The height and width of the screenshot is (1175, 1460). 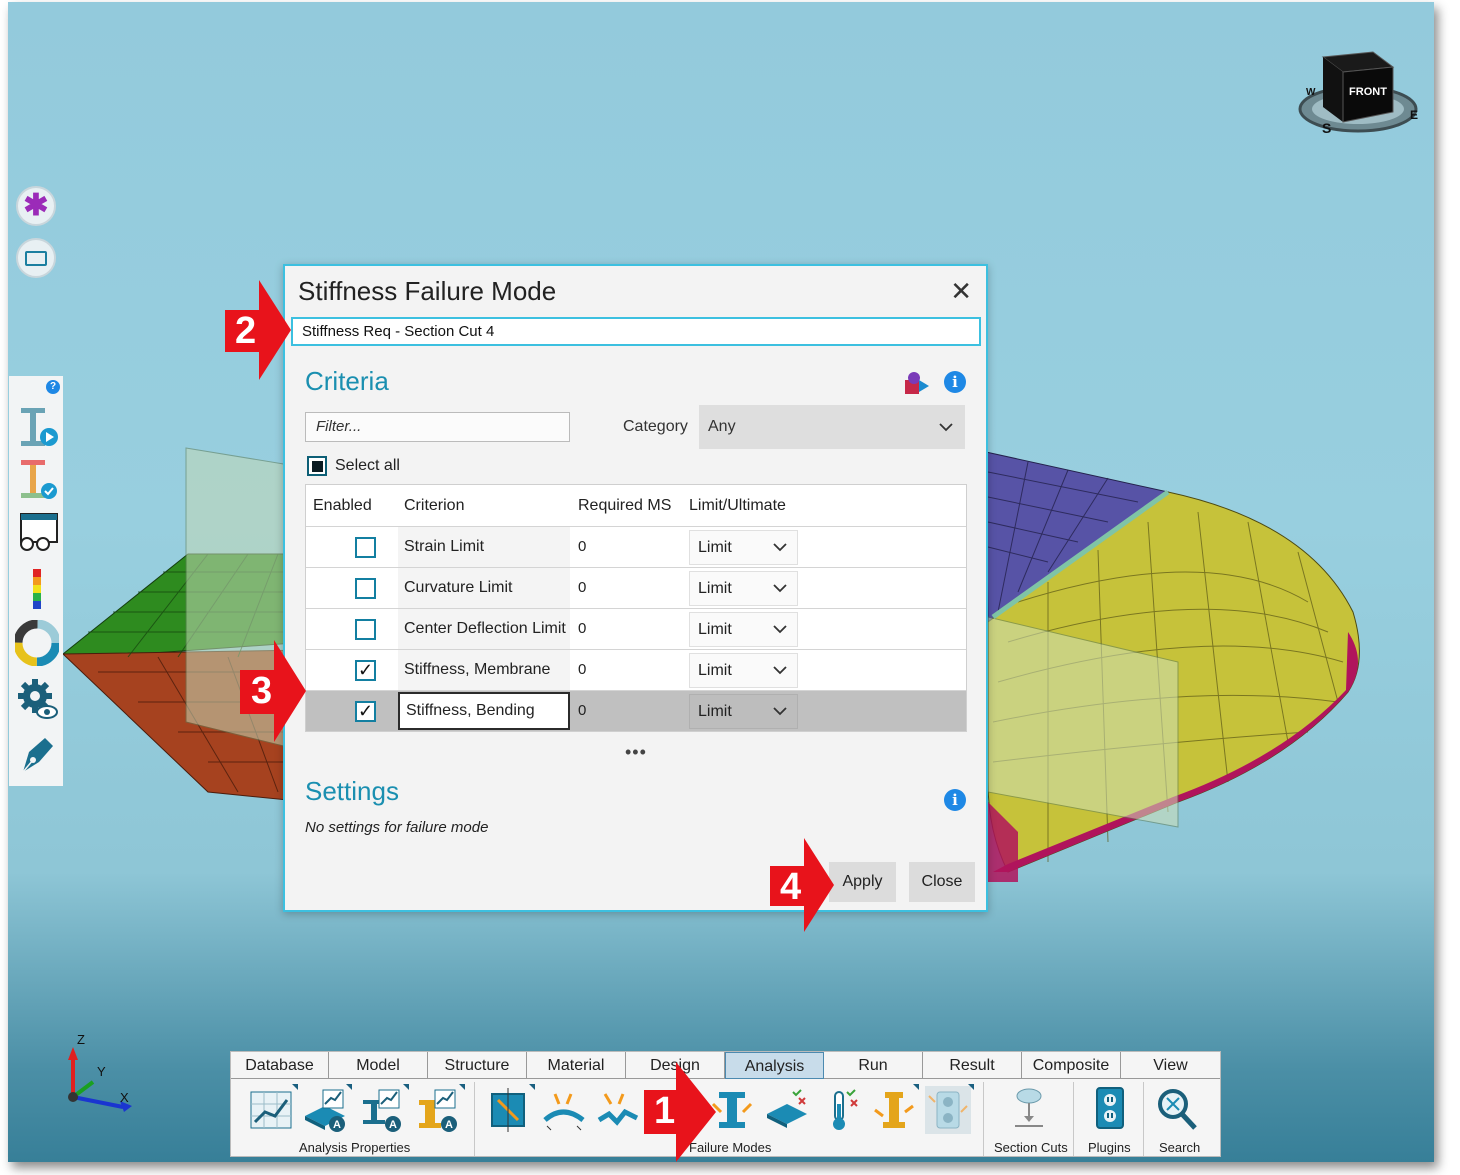 What do you see at coordinates (477, 1065) in the screenshot?
I see `tab-structure: Structure` at bounding box center [477, 1065].